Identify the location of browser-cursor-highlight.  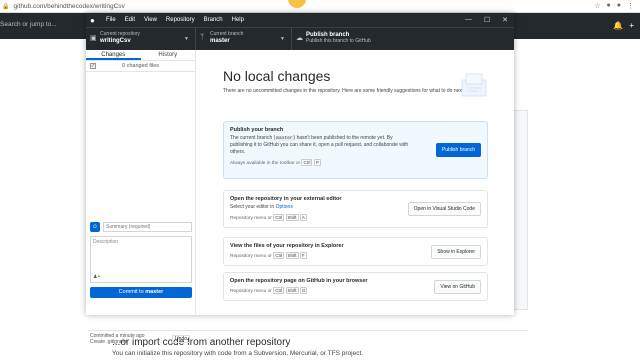
(297, 4).